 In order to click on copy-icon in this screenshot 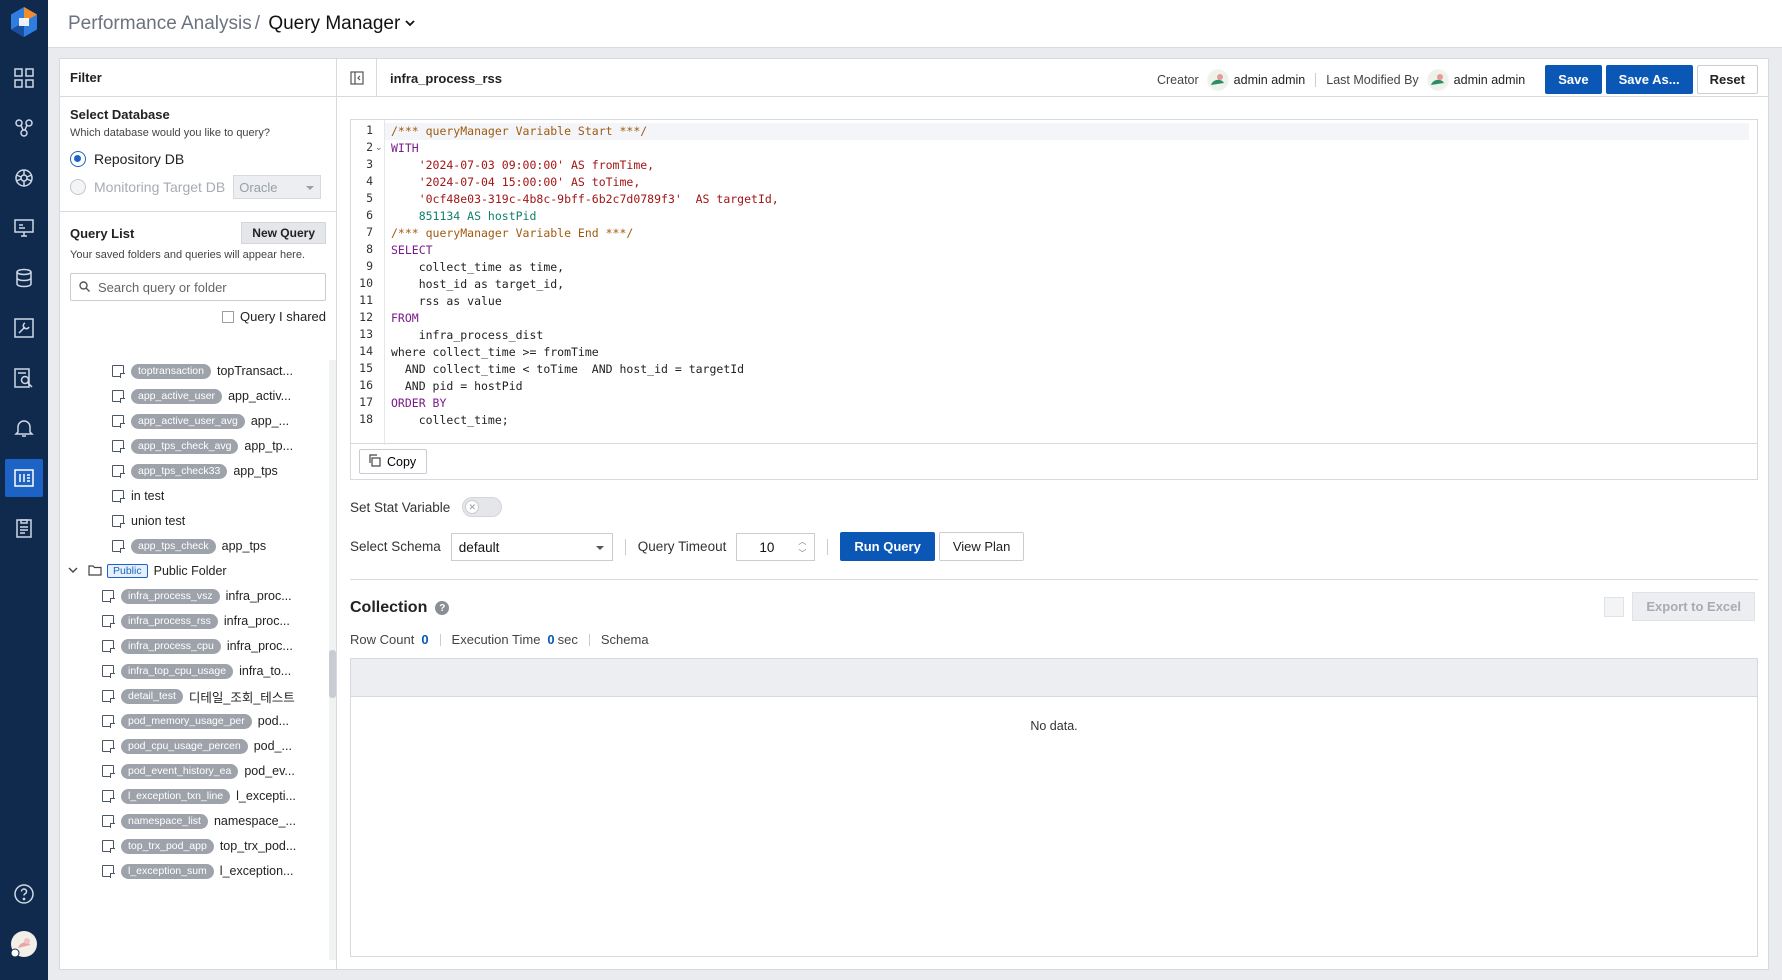, I will do `click(374, 461)`.